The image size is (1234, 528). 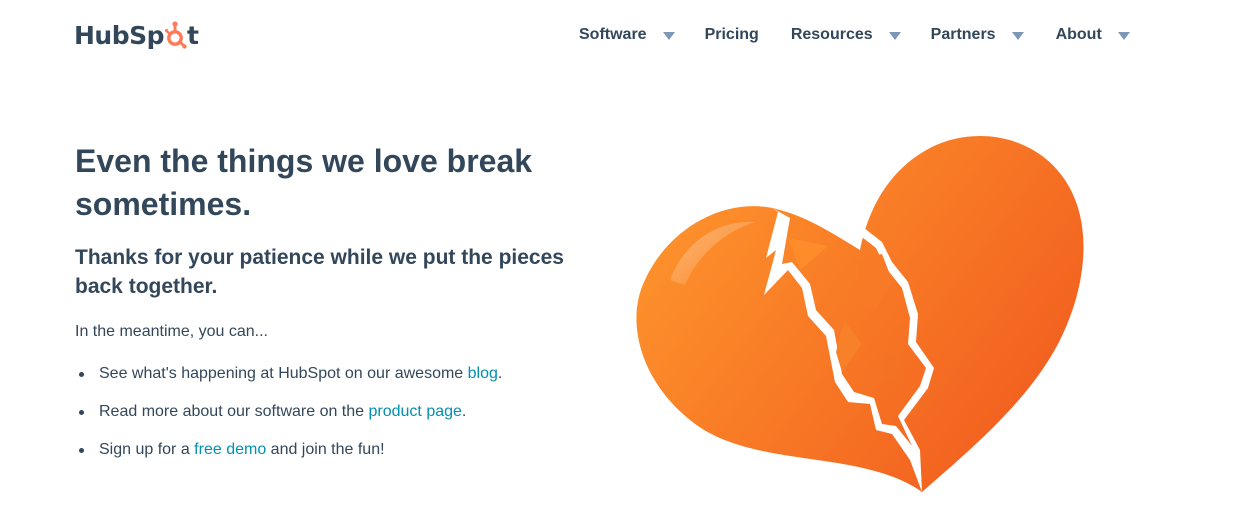 What do you see at coordinates (1078, 34) in the screenshot?
I see `nav-about-label: About` at bounding box center [1078, 34].